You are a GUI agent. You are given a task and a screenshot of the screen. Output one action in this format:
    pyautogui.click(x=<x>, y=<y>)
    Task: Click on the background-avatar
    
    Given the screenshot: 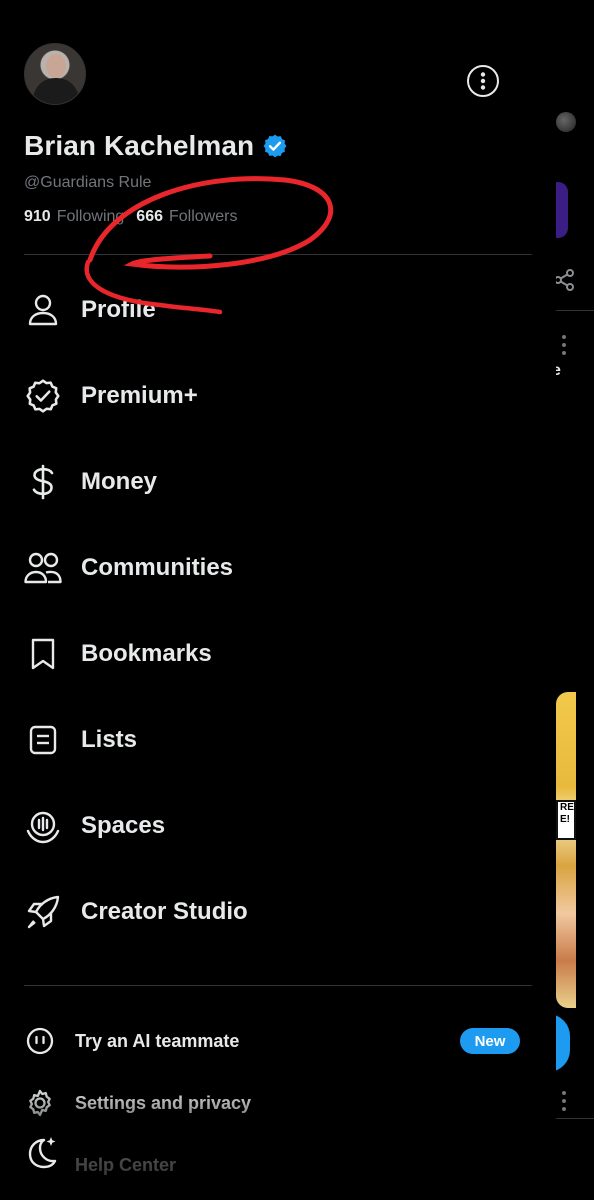 What is the action you would take?
    pyautogui.click(x=566, y=122)
    